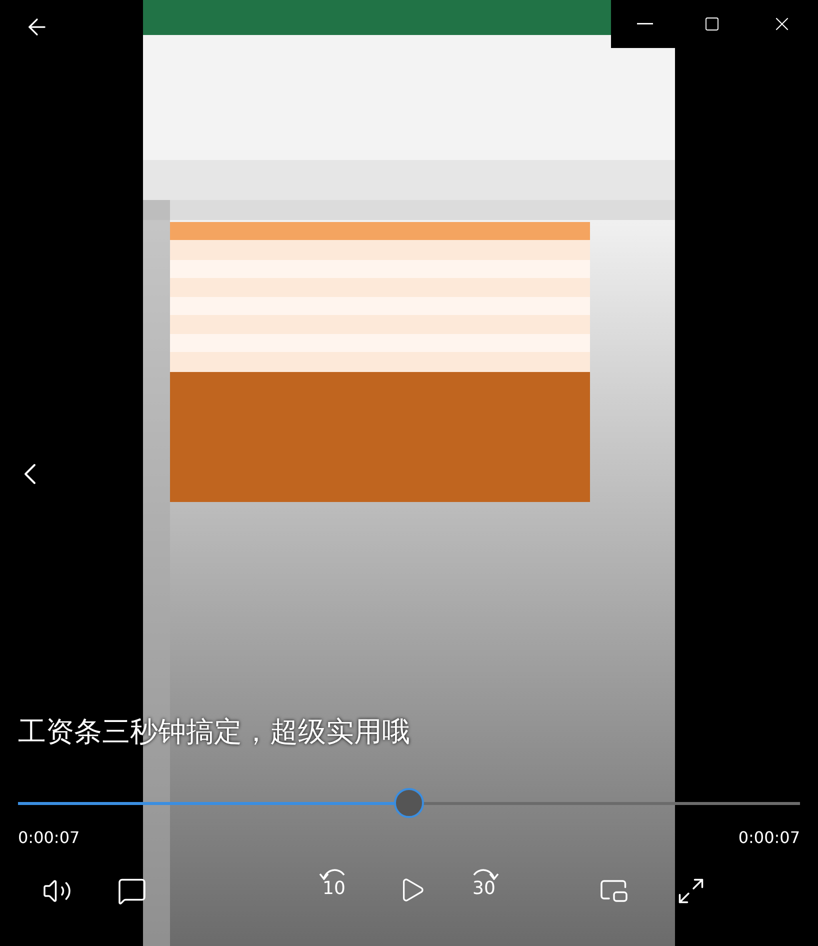 This screenshot has width=818, height=946. What do you see at coordinates (484, 887) in the screenshot?
I see `skip-forward-button: 30` at bounding box center [484, 887].